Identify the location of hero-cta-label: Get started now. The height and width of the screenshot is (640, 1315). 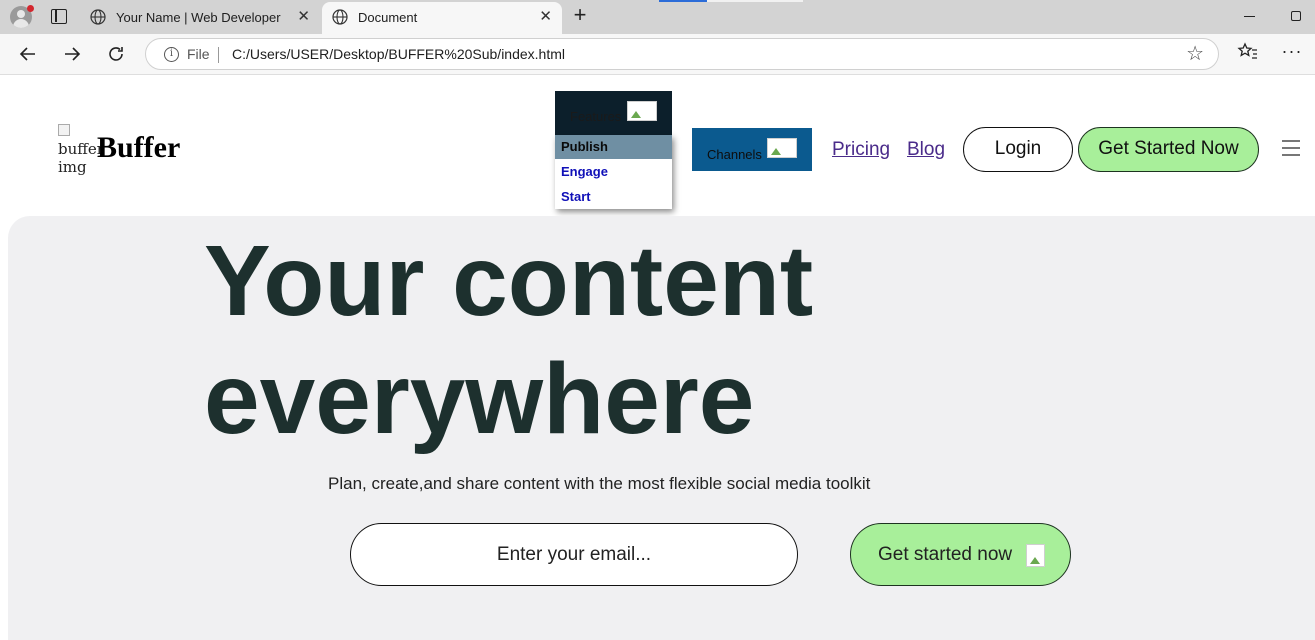
(945, 554).